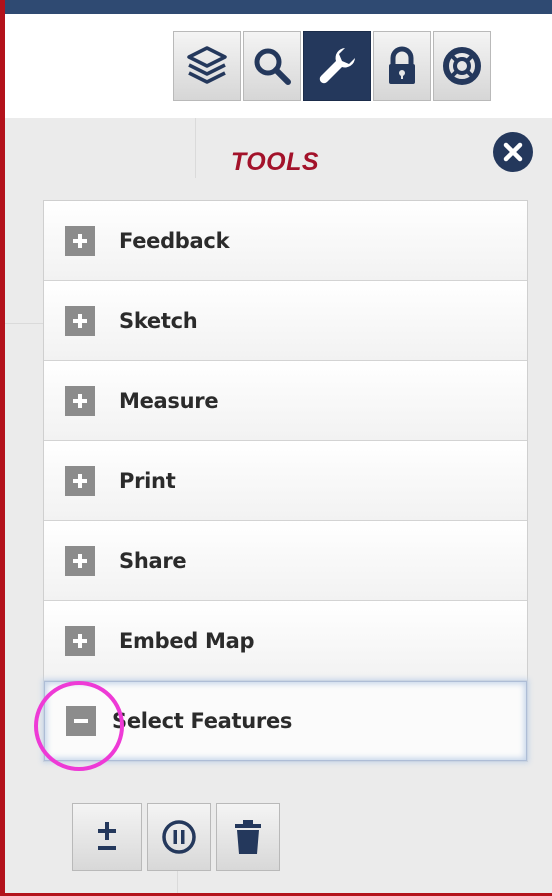 This screenshot has height=896, width=552. I want to click on lock-button, so click(402, 66).